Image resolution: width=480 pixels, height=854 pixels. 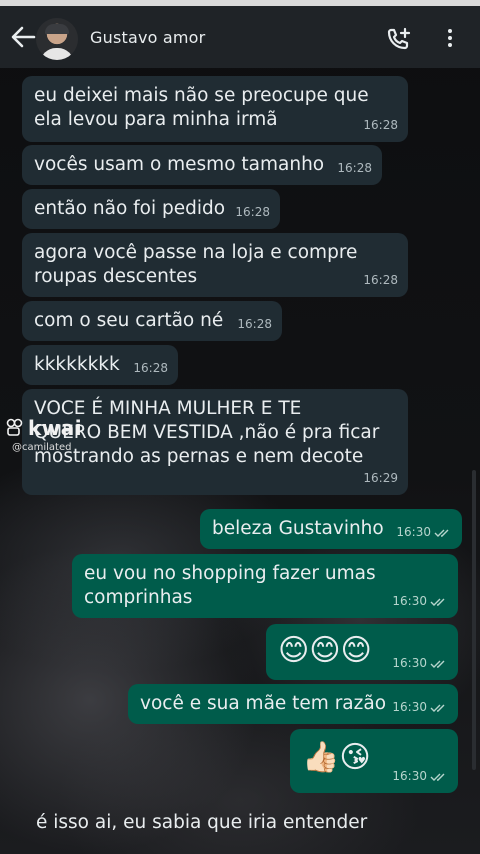 I want to click on kwai-watermark: kwai @camilated, so click(x=44, y=434).